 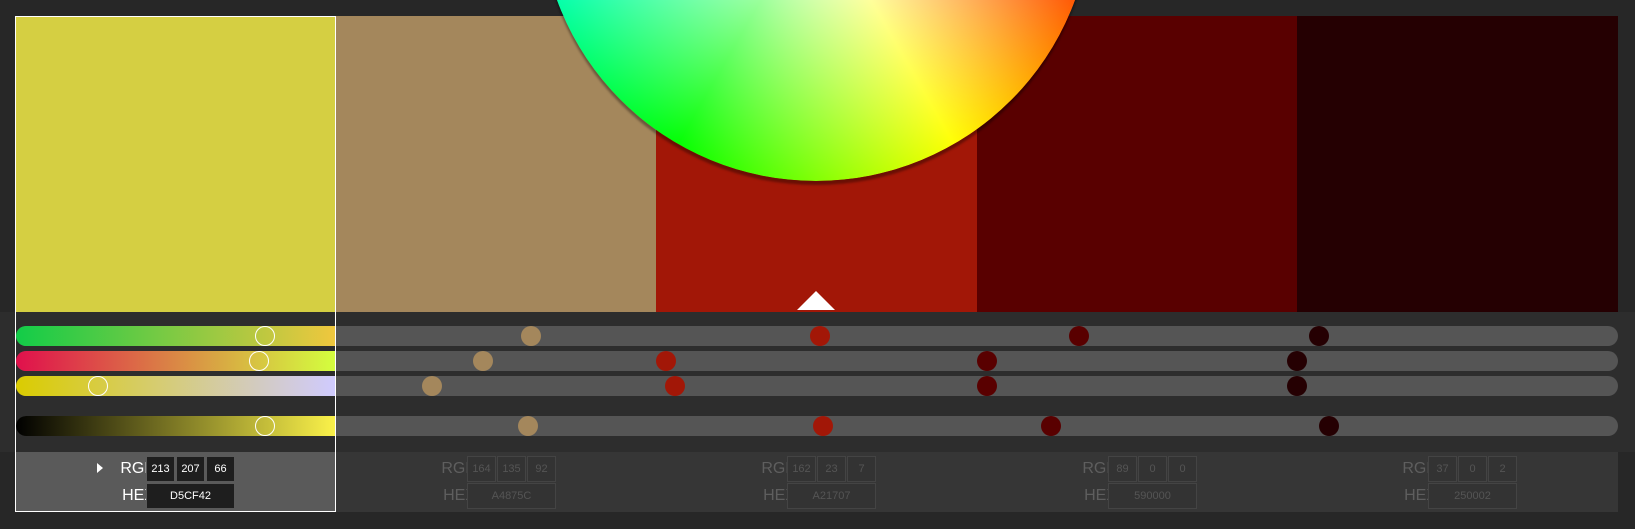 I want to click on hex-field: A21707, so click(x=831, y=496).